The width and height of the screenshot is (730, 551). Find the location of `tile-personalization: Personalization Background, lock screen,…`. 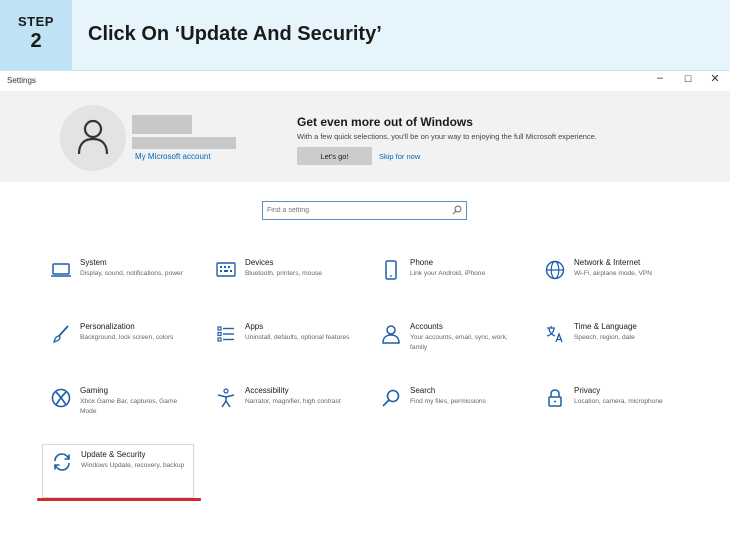

tile-personalization: Personalization Background, lock screen,… is located at coordinates (117, 343).